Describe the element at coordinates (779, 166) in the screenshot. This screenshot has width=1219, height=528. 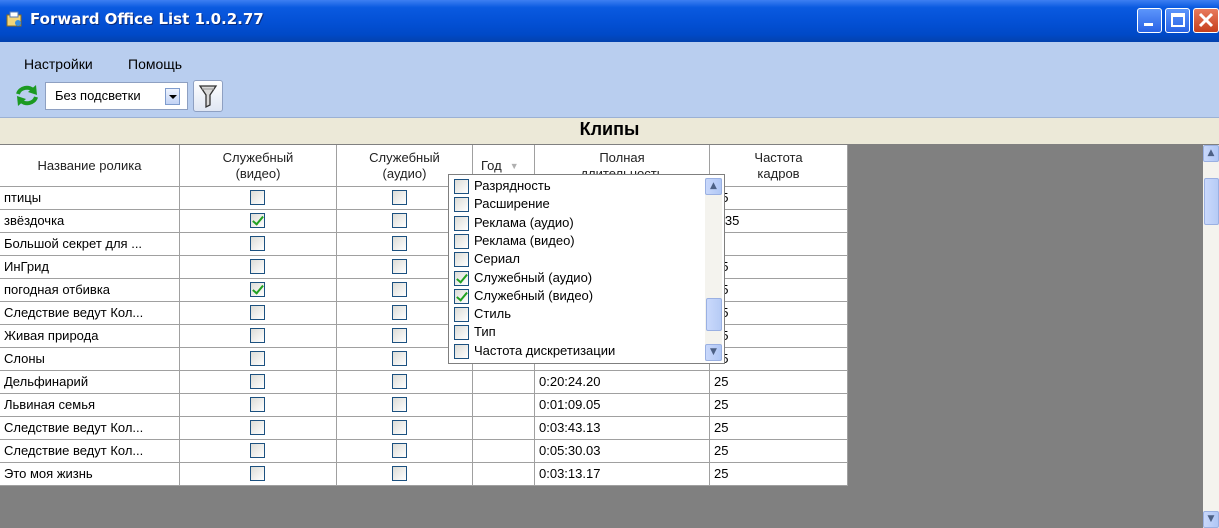
I see `column-header-fps: Частота кадров` at that location.